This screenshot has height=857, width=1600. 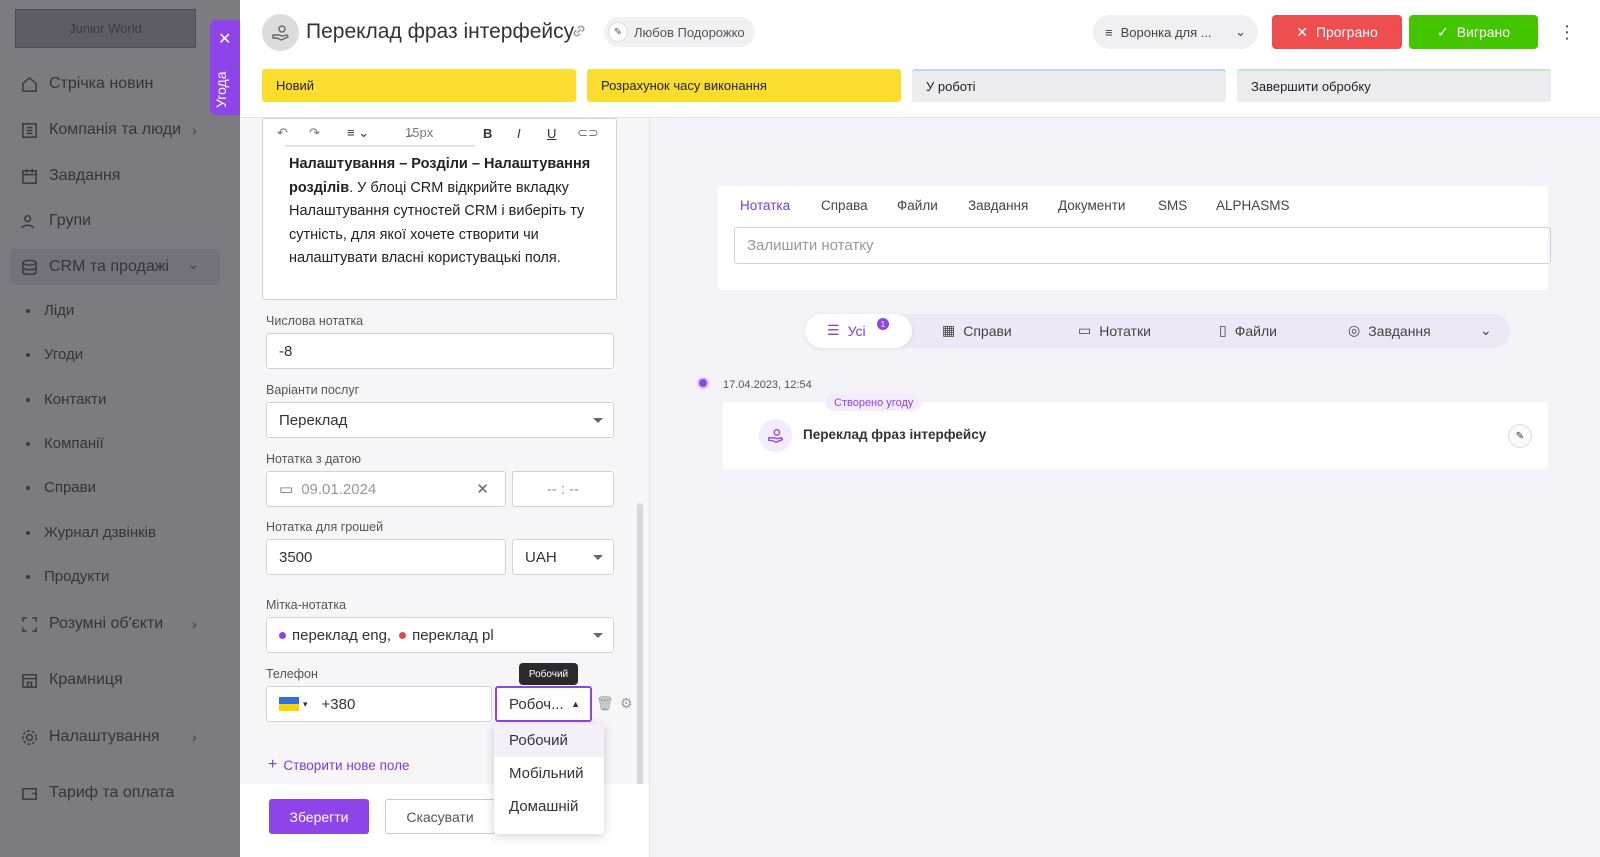 I want to click on stage-estimate: Розрахунок часу виконання, so click(x=744, y=85).